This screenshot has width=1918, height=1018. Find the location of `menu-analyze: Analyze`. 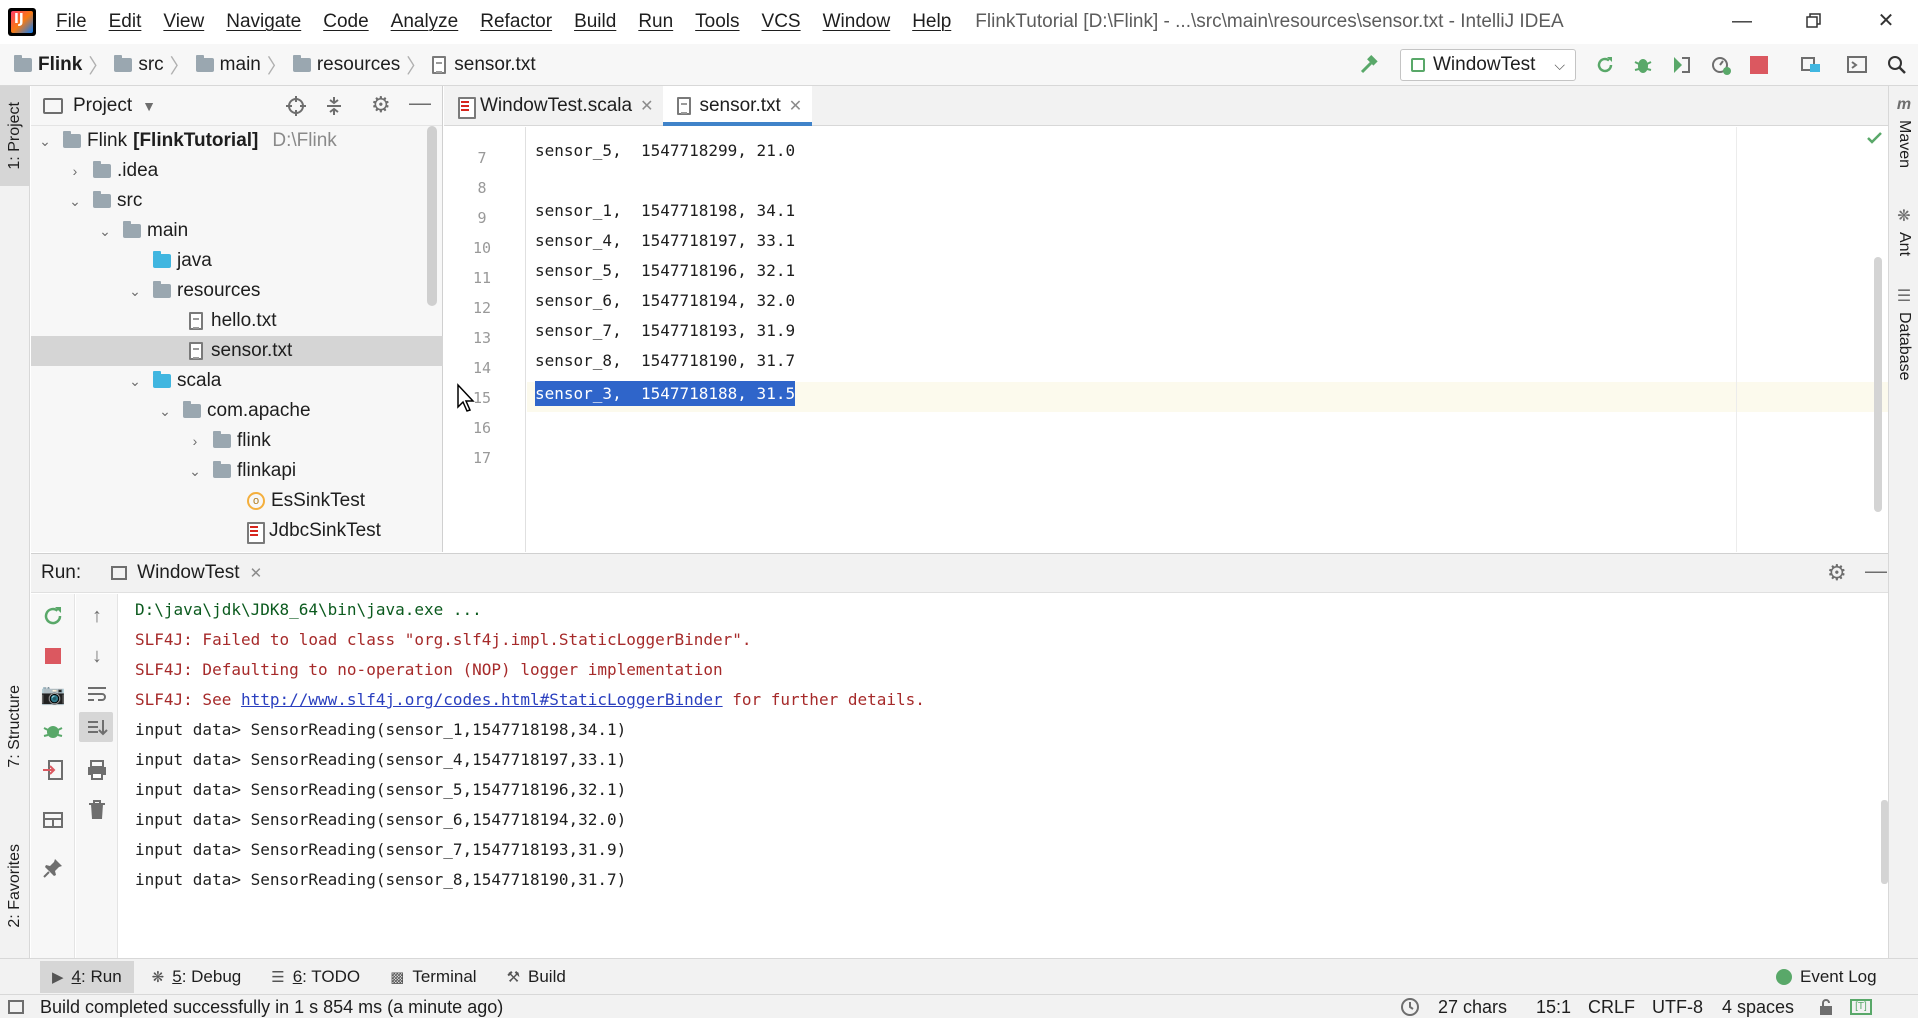

menu-analyze: Analyze is located at coordinates (425, 22).